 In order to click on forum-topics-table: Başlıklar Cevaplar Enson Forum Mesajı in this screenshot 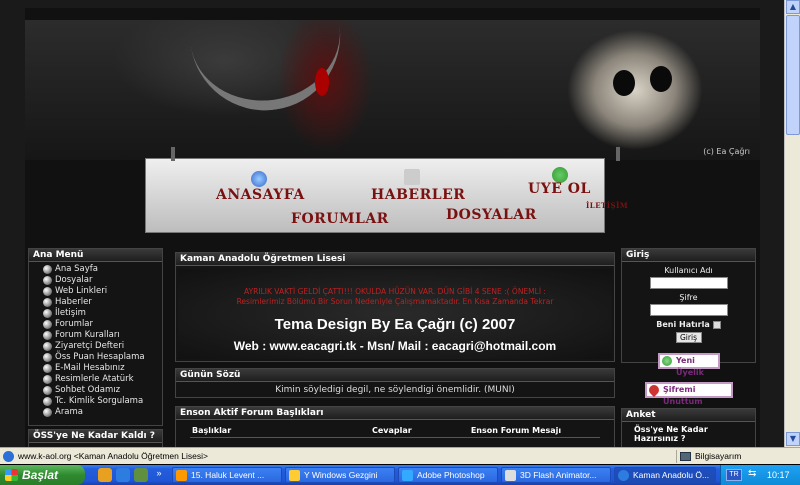, I will do `click(395, 431)`.